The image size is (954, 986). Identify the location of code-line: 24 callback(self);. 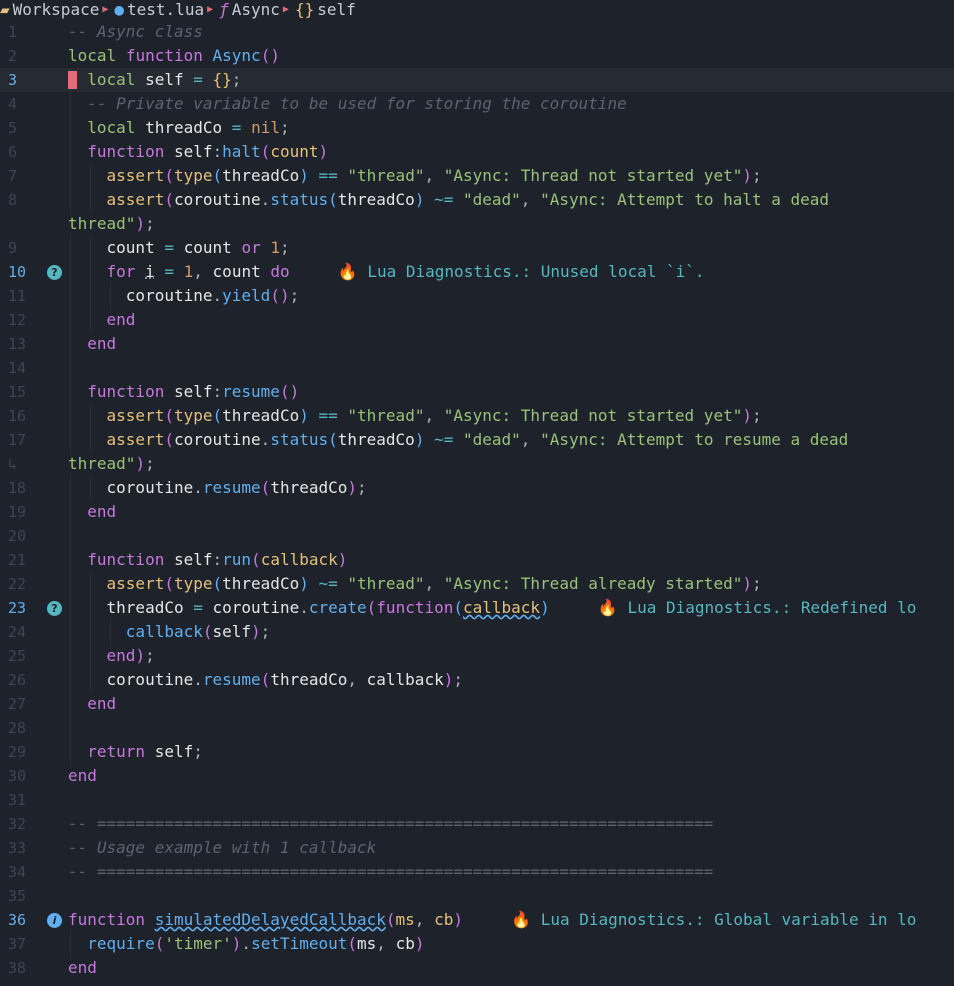
(477, 632).